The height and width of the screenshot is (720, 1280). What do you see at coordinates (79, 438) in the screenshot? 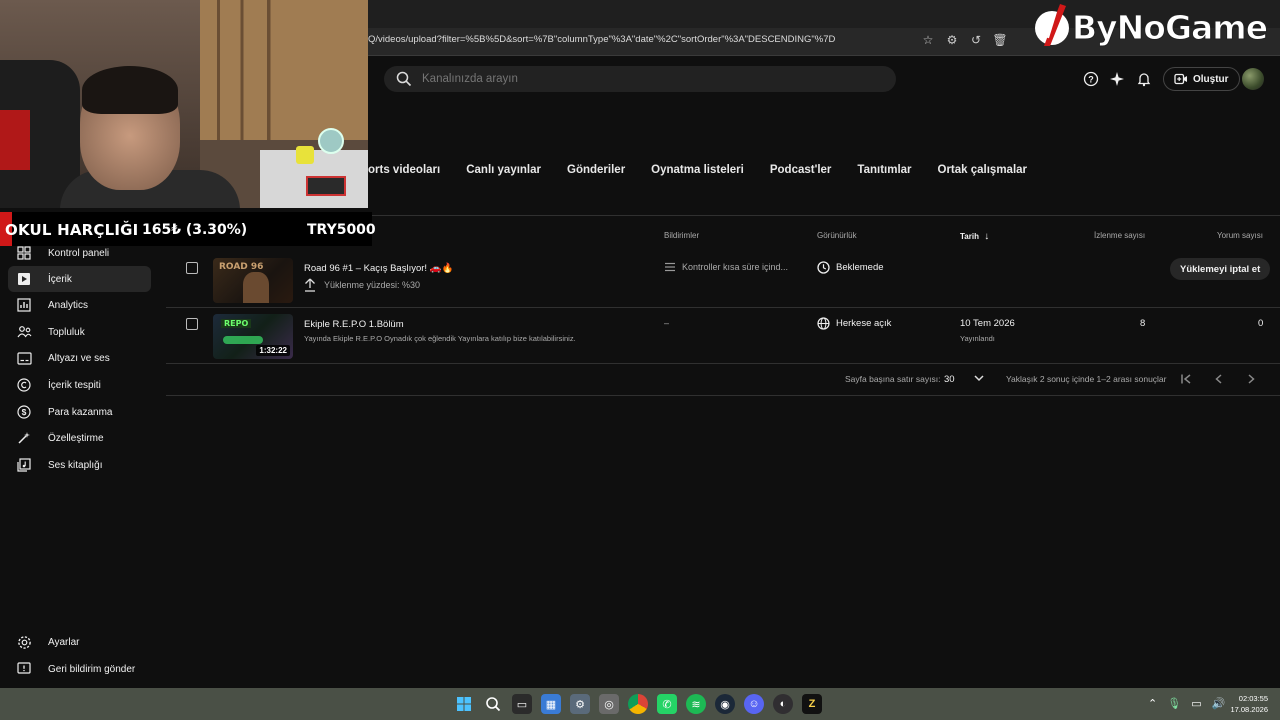
I see `sidebar-item-customization: Özelleştirme` at bounding box center [79, 438].